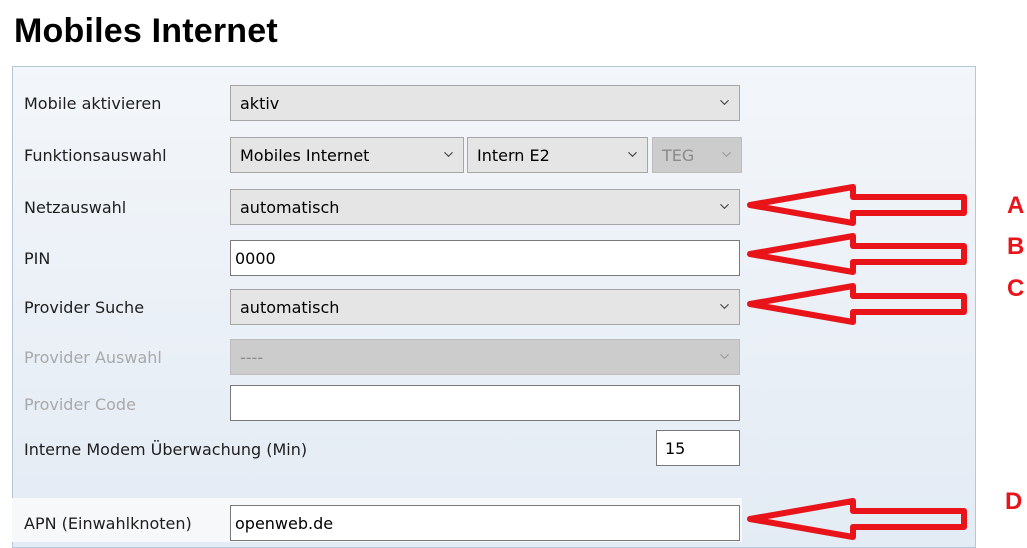  Describe the element at coordinates (290, 207) in the screenshot. I see `netzauswahl-value: automatisch` at that location.